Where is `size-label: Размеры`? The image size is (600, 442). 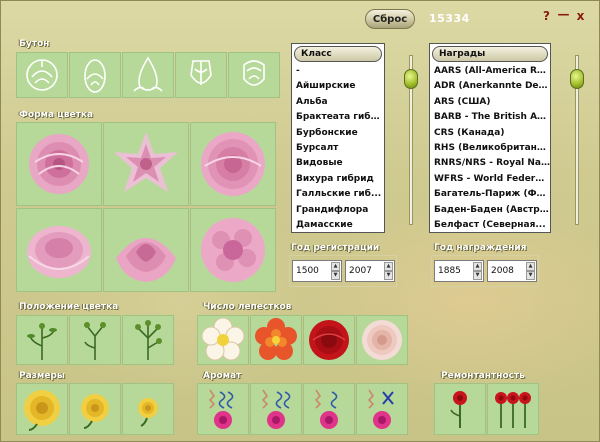
size-label: Размеры is located at coordinates (42, 376).